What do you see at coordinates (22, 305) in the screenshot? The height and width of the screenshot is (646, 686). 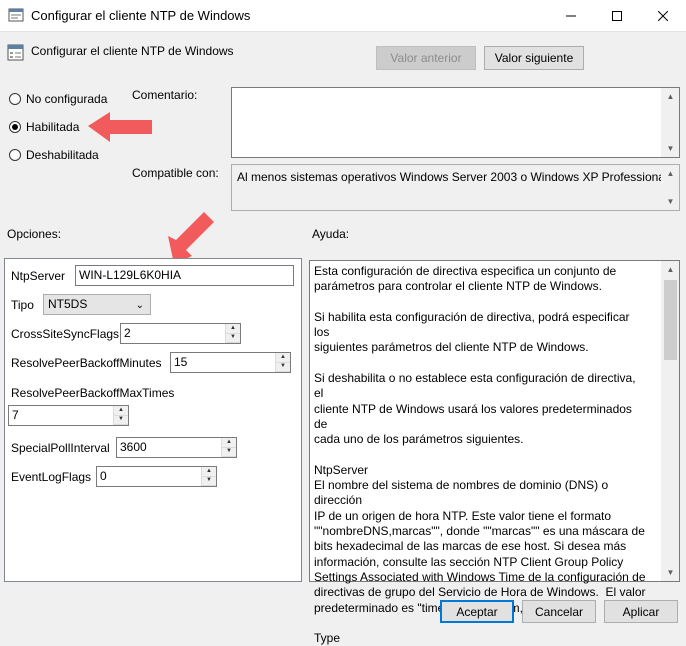 I see `tipo-label: Tipo` at bounding box center [22, 305].